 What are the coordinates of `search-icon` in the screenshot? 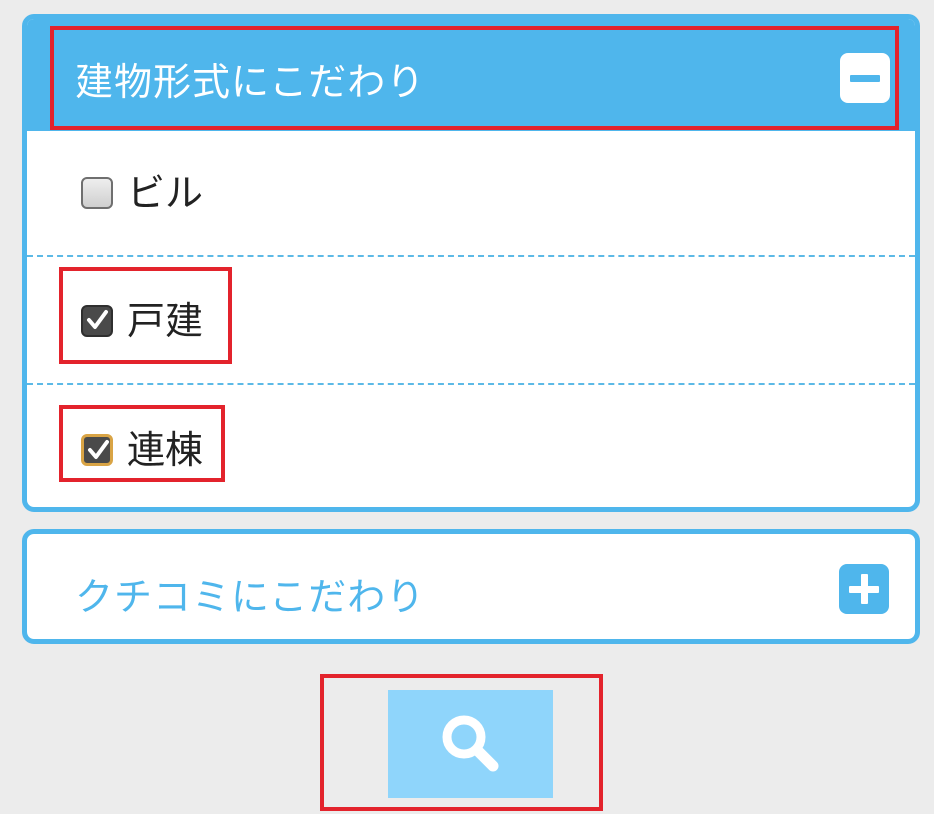 It's located at (470, 743).